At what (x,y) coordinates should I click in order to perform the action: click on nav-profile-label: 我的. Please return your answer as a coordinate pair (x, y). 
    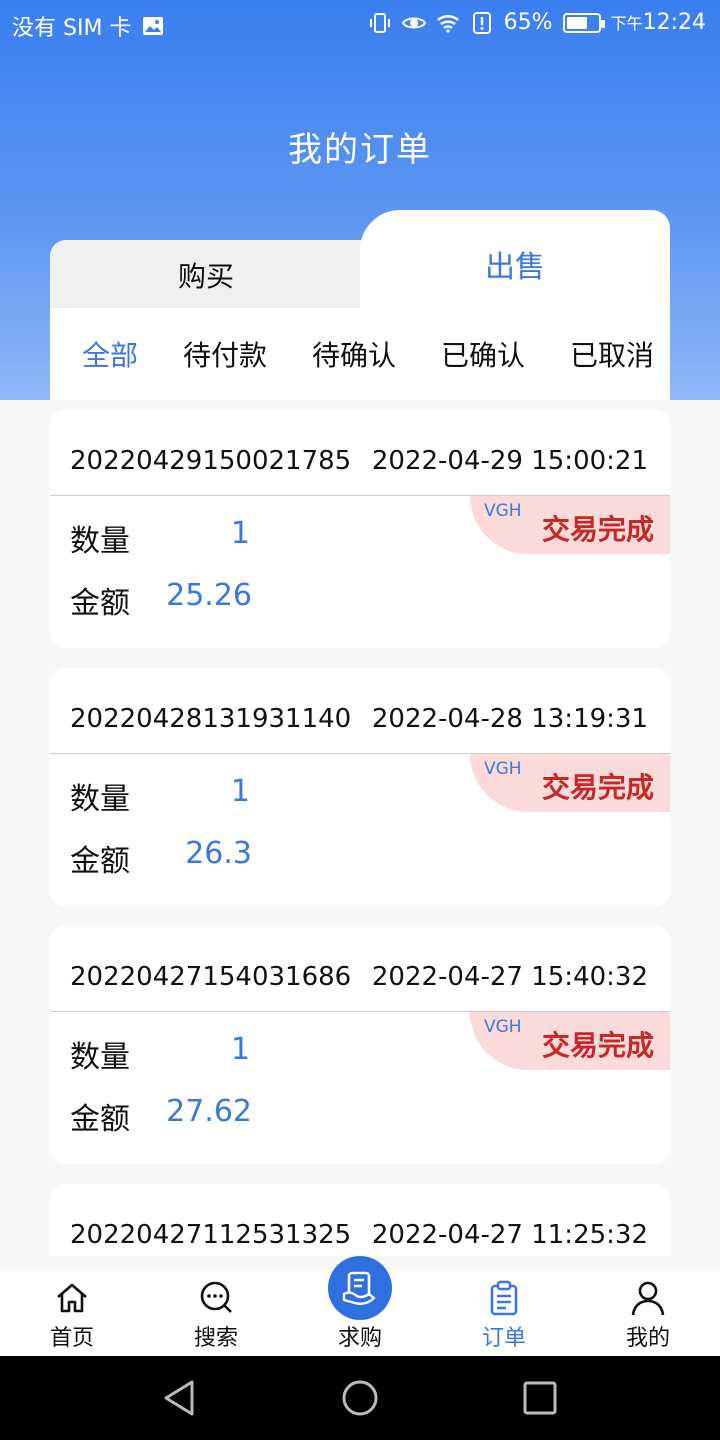
    Looking at the image, I should click on (647, 1338).